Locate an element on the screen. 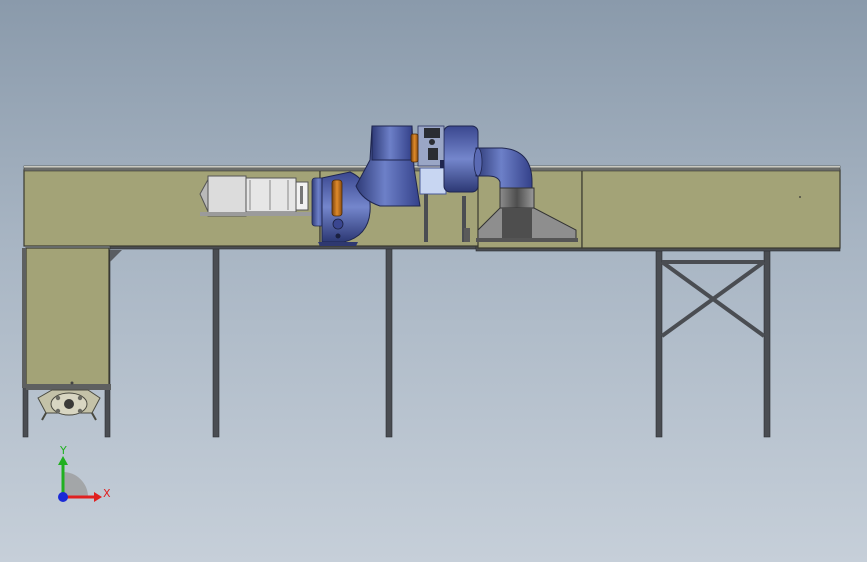 Image resolution: width=867 pixels, height=562 pixels. y-axis-arrow is located at coordinates (63, 460).